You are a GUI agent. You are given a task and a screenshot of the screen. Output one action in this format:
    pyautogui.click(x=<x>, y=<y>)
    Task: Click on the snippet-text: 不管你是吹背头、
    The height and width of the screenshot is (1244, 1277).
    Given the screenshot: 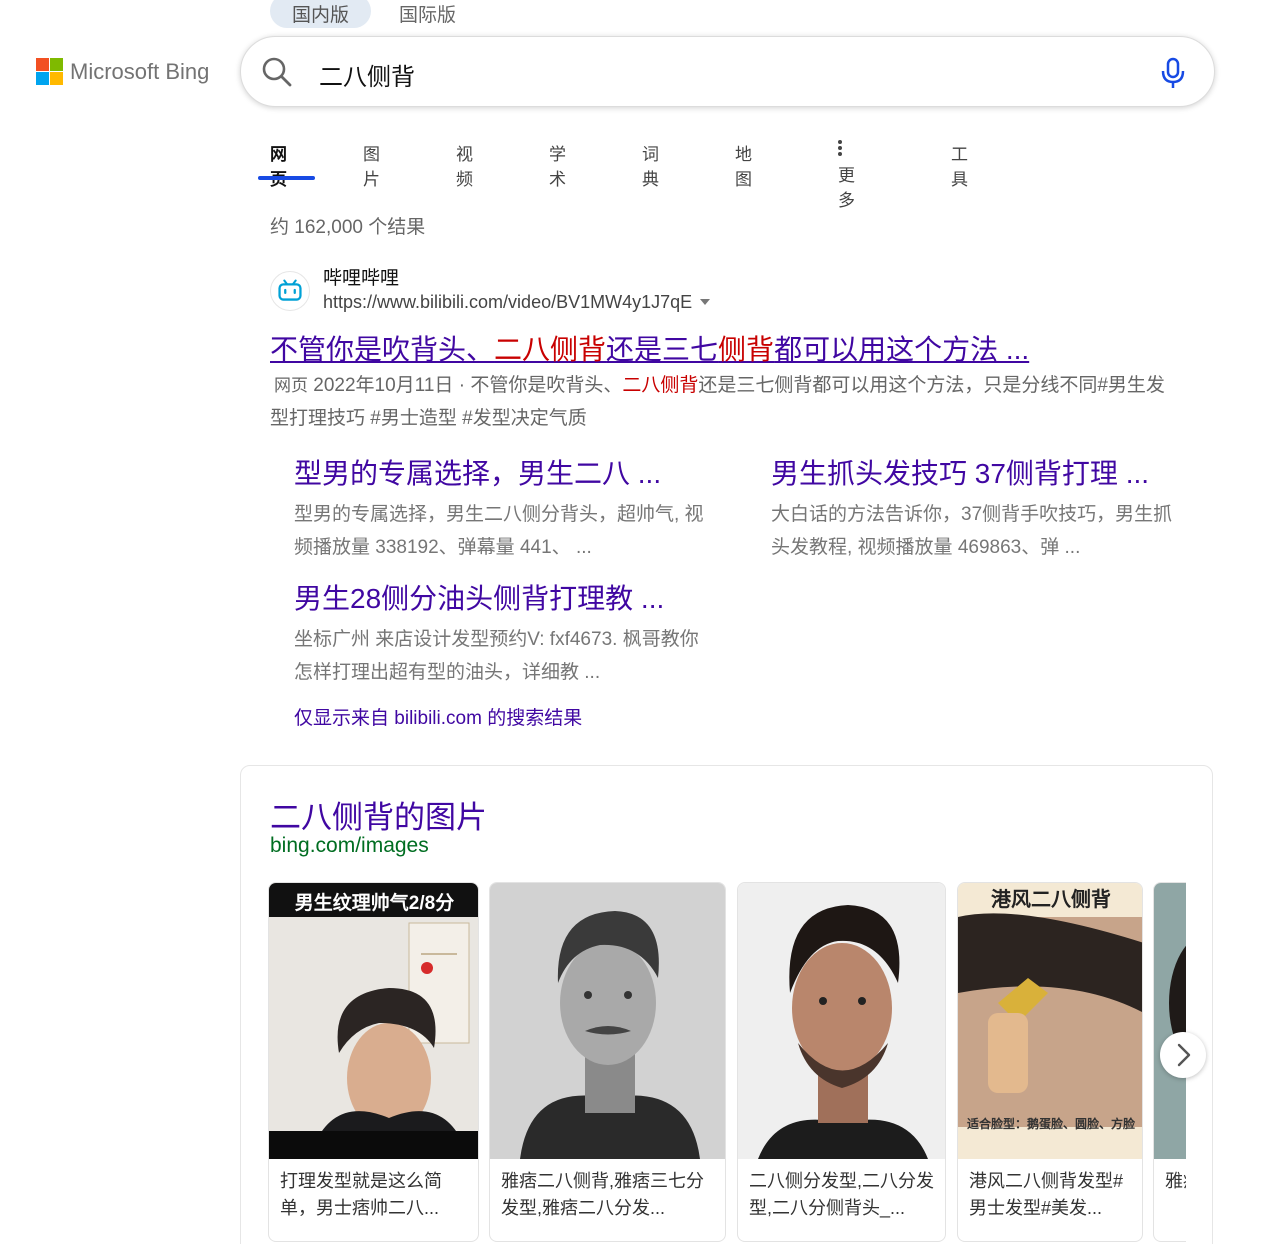 What is the action you would take?
    pyautogui.click(x=546, y=385)
    